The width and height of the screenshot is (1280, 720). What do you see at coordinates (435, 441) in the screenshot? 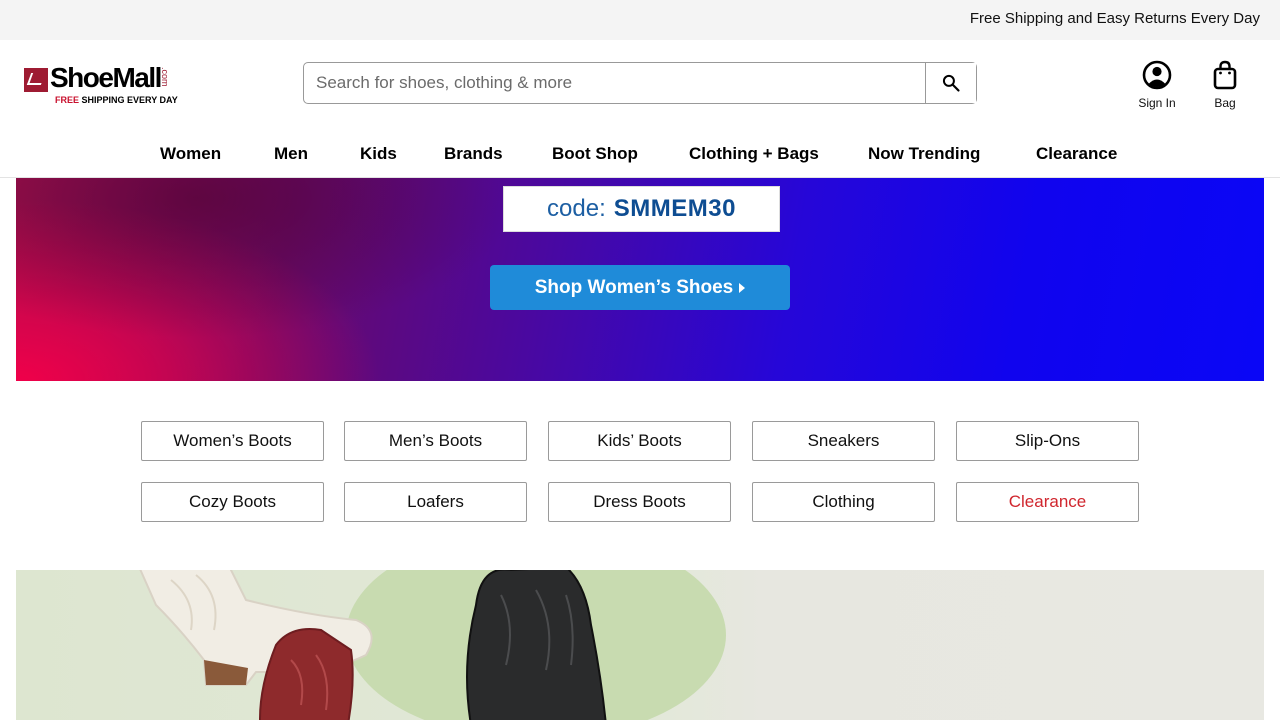
I see `category-mens-boots: Men’s Boots` at bounding box center [435, 441].